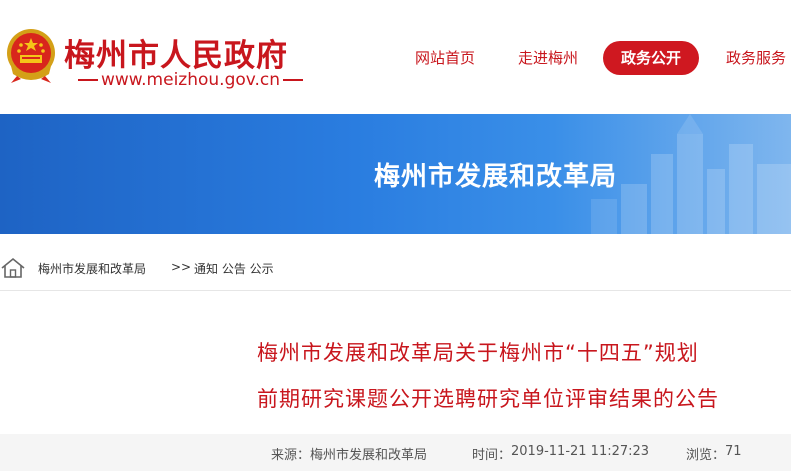 This screenshot has width=791, height=471. I want to click on main-nav: 网站首页 走进梅州 政务公开 政务服务, so click(395, 58).